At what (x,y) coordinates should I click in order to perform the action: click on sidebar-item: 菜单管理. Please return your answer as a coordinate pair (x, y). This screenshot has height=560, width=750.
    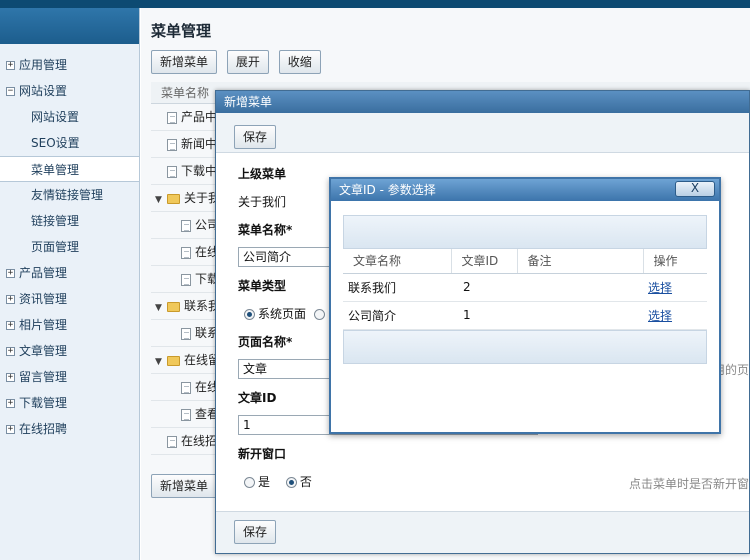
    Looking at the image, I should click on (69, 169).